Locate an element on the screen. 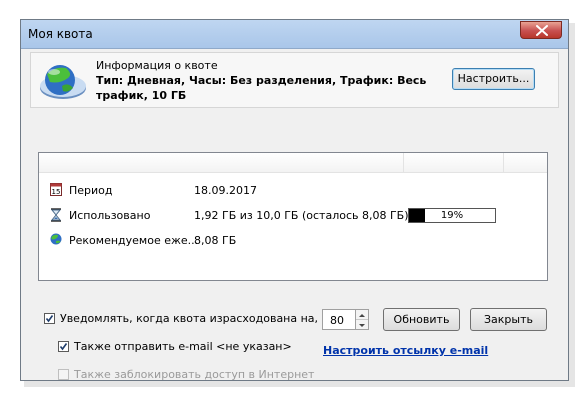 This screenshot has height=402, width=586. stat-name: Использовано is located at coordinates (110, 215).